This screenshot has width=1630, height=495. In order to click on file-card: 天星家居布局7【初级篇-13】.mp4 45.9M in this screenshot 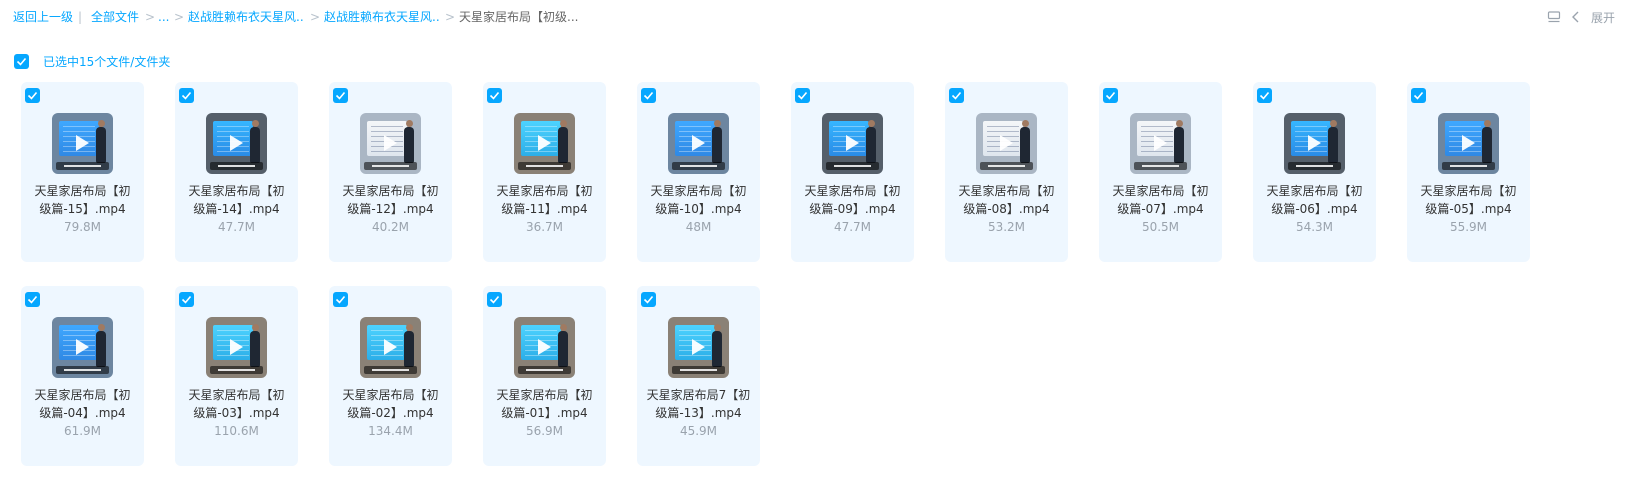, I will do `click(698, 376)`.